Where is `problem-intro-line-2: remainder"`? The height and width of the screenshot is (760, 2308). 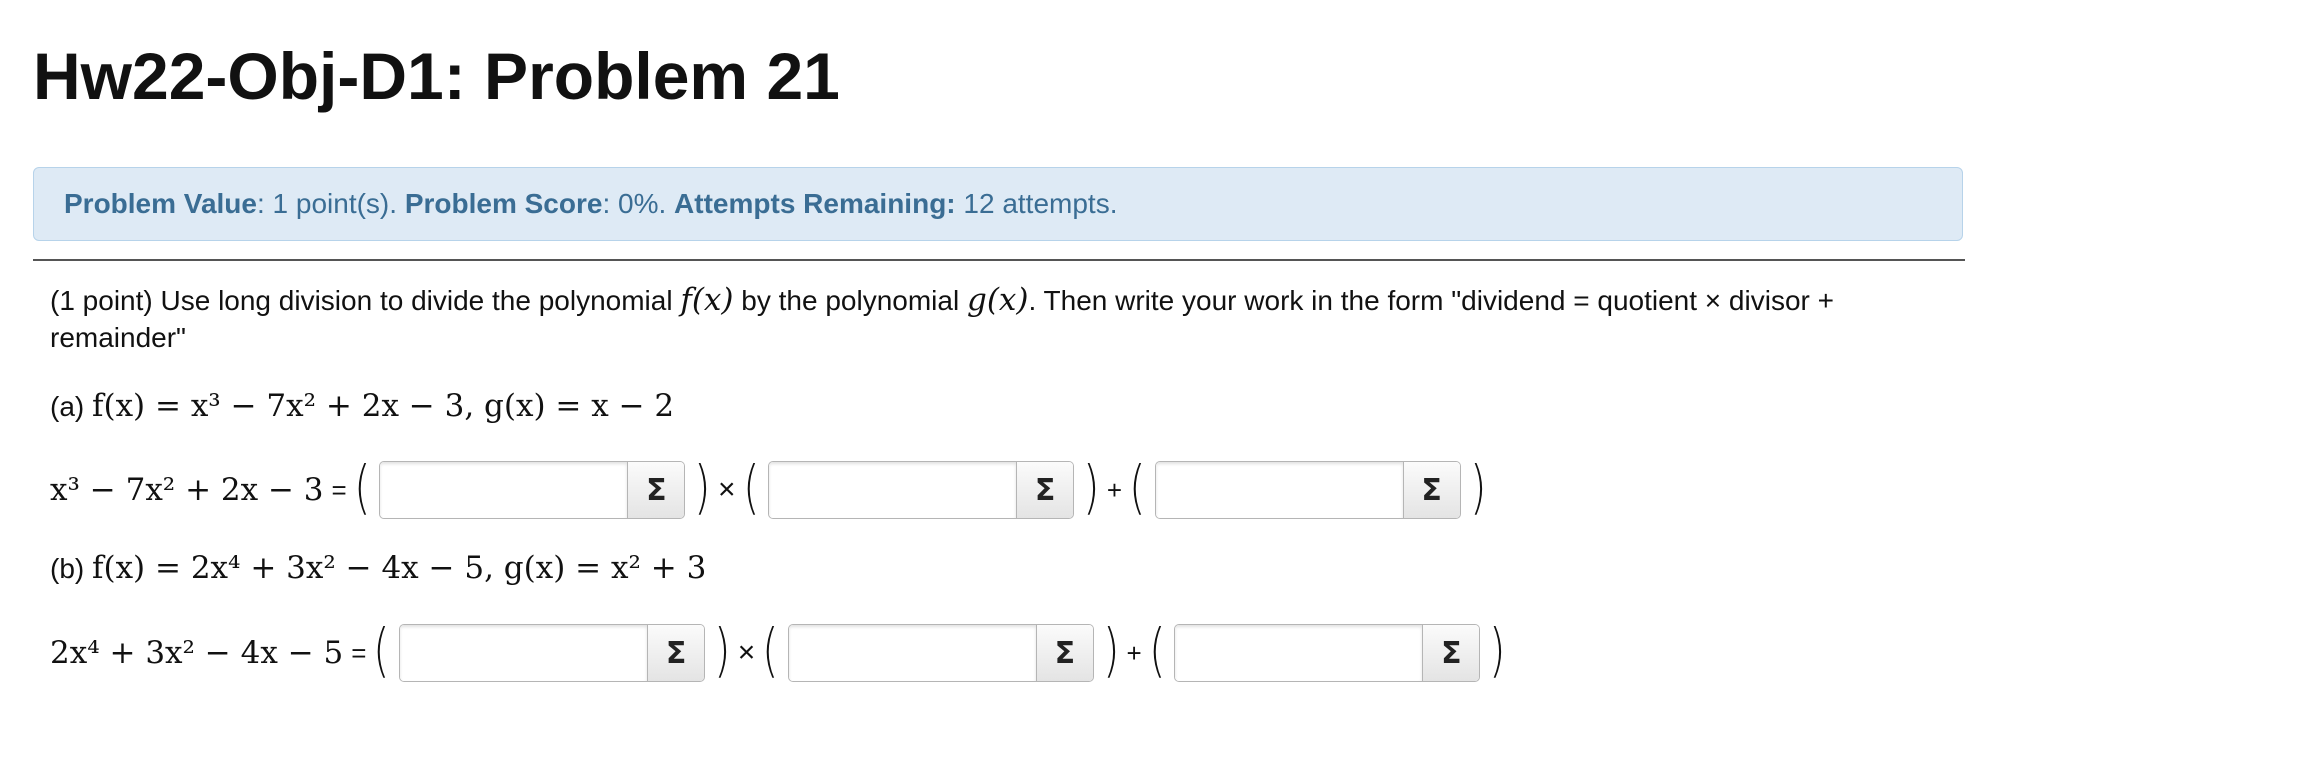
problem-intro-line-2: remainder" is located at coordinates (118, 337).